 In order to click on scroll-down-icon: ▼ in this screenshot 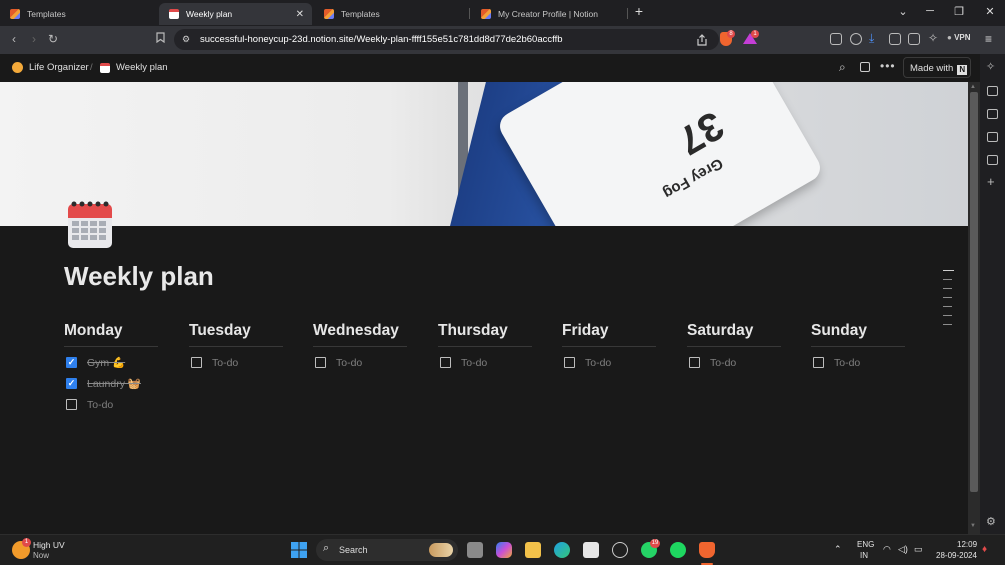, I will do `click(973, 526)`.